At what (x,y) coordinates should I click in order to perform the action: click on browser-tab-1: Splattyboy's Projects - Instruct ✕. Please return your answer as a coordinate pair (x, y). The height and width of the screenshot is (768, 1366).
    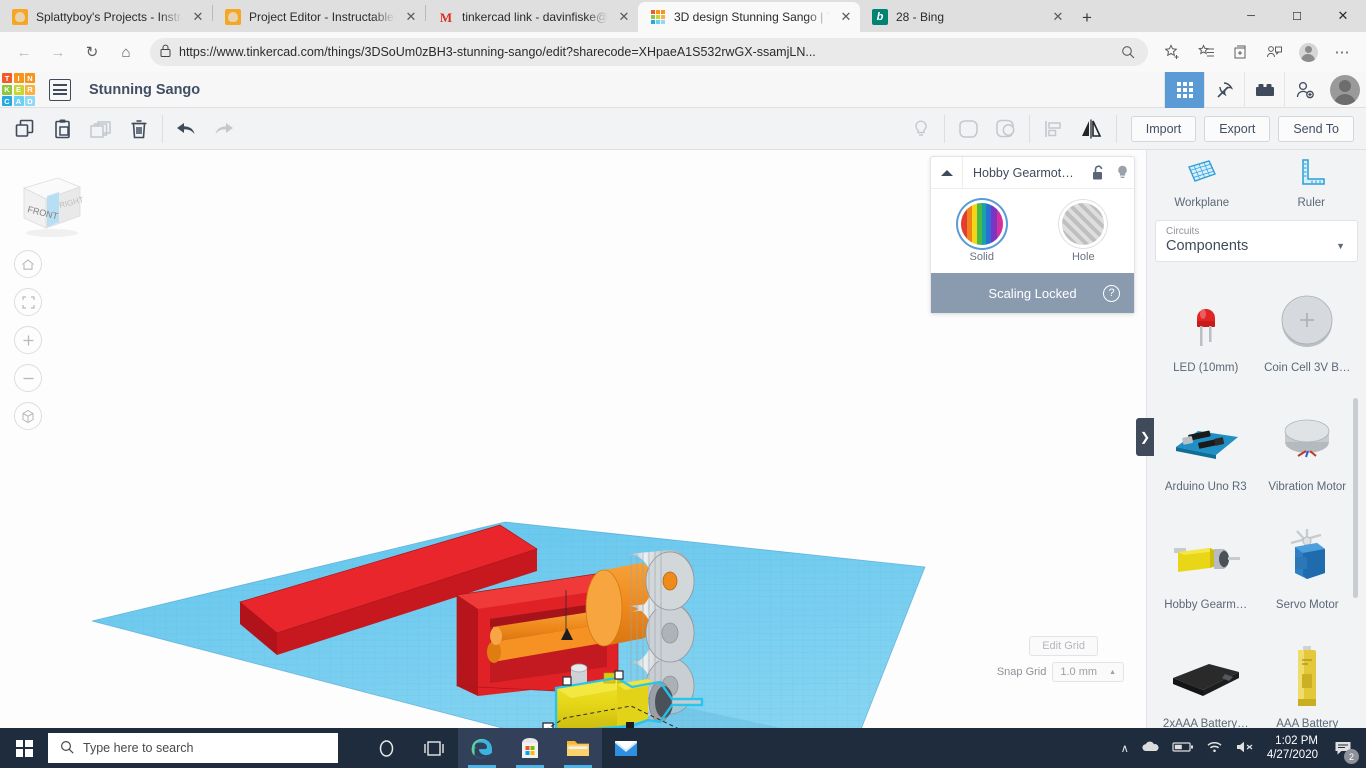
    Looking at the image, I should click on (106, 17).